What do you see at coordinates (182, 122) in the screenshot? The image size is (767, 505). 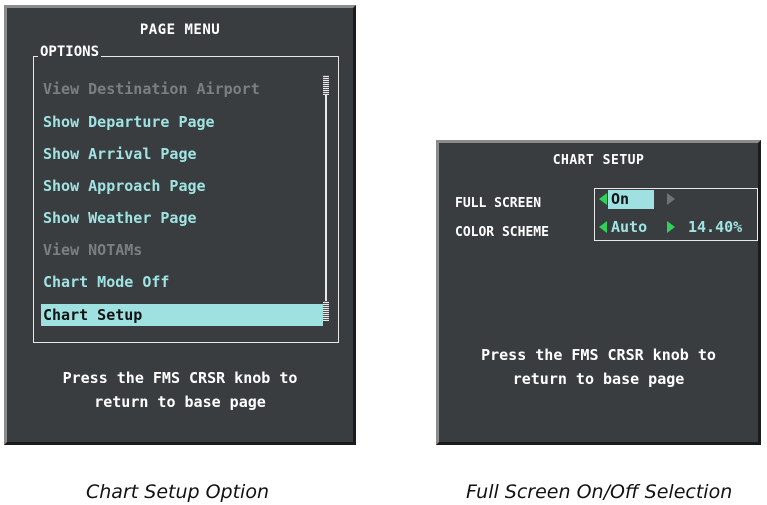 I see `menu-item-show-departure-page: Show Departure Page` at bounding box center [182, 122].